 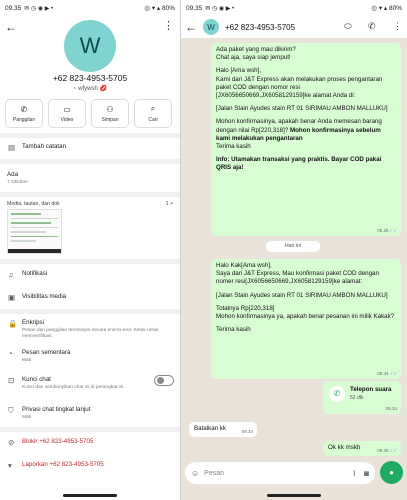 I want to click on encryption-title: Enkripsi, so click(x=33, y=322).